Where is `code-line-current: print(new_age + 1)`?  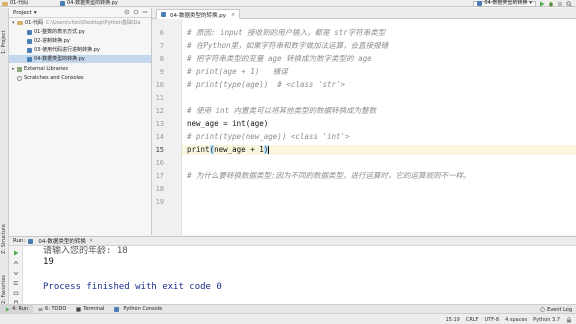
code-line-current: print(new_age + 1) is located at coordinates (228, 149).